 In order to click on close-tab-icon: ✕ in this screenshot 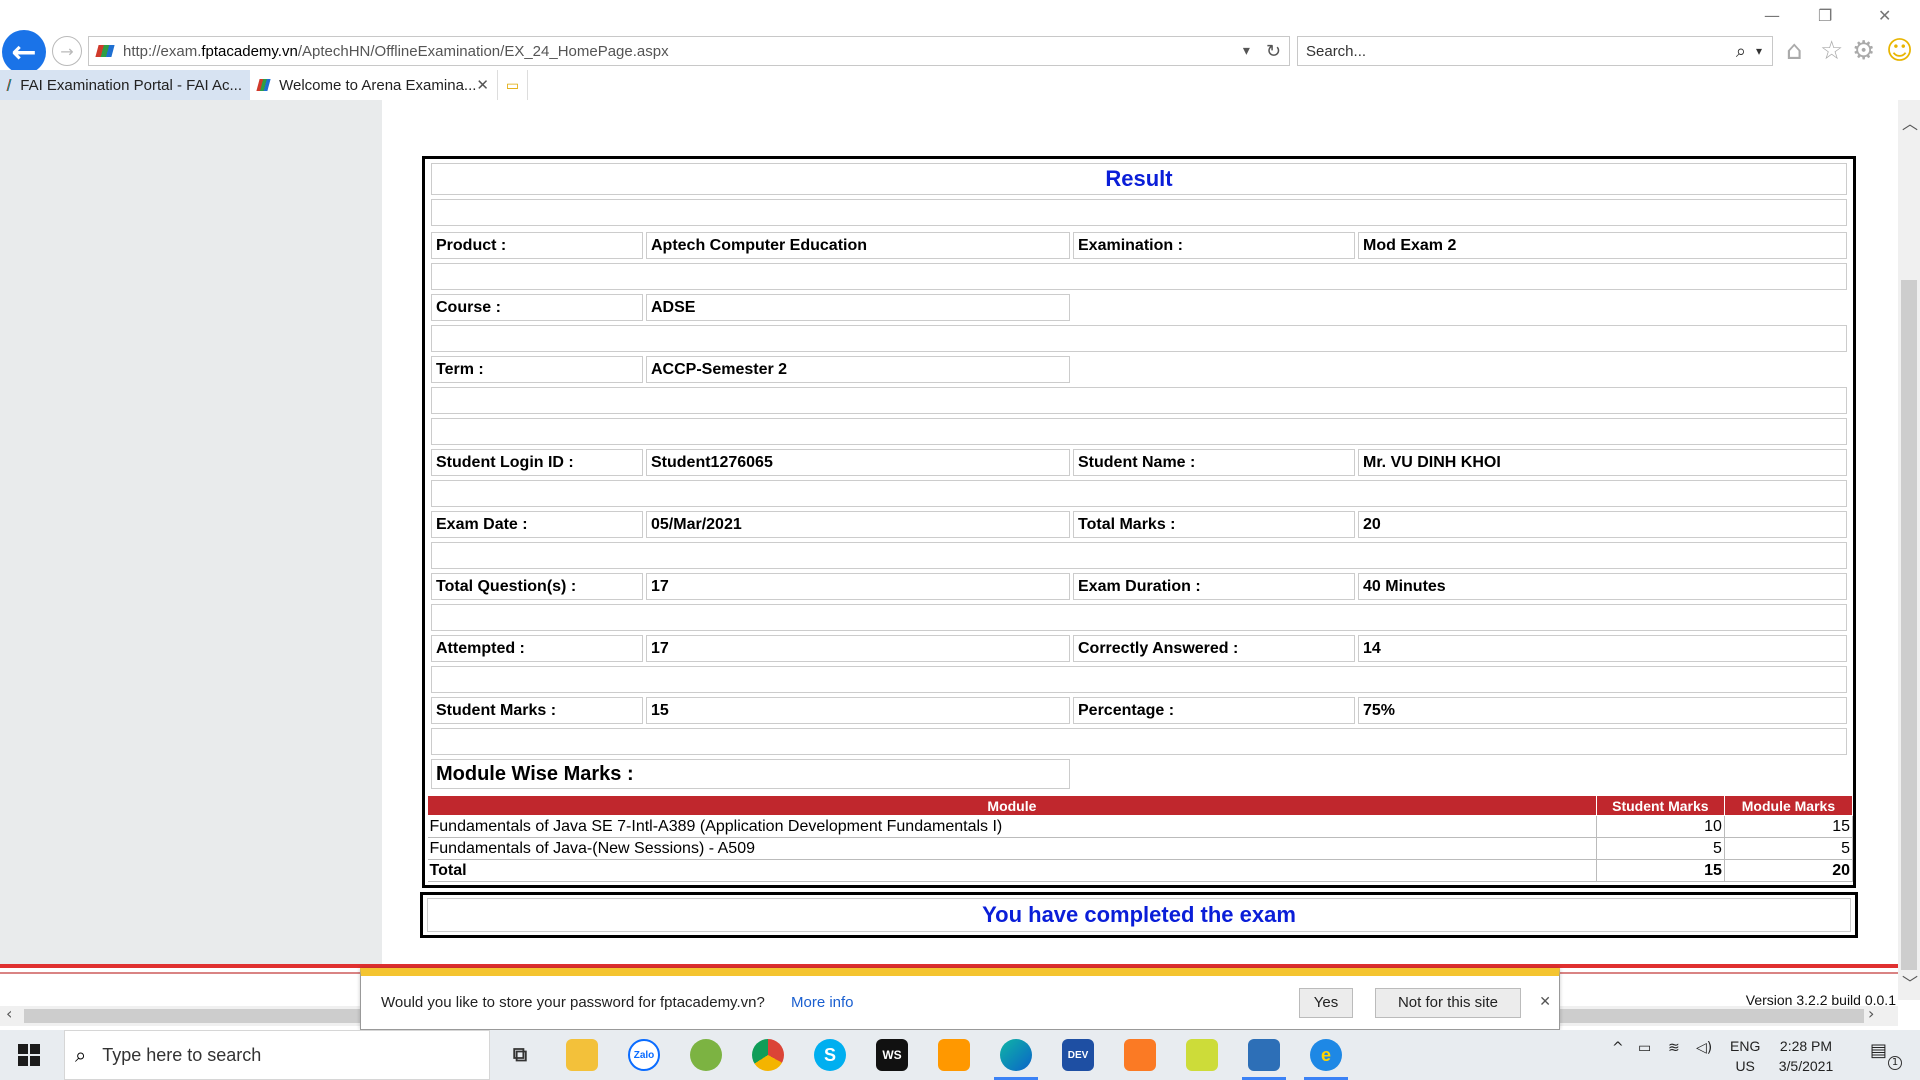, I will do `click(482, 85)`.